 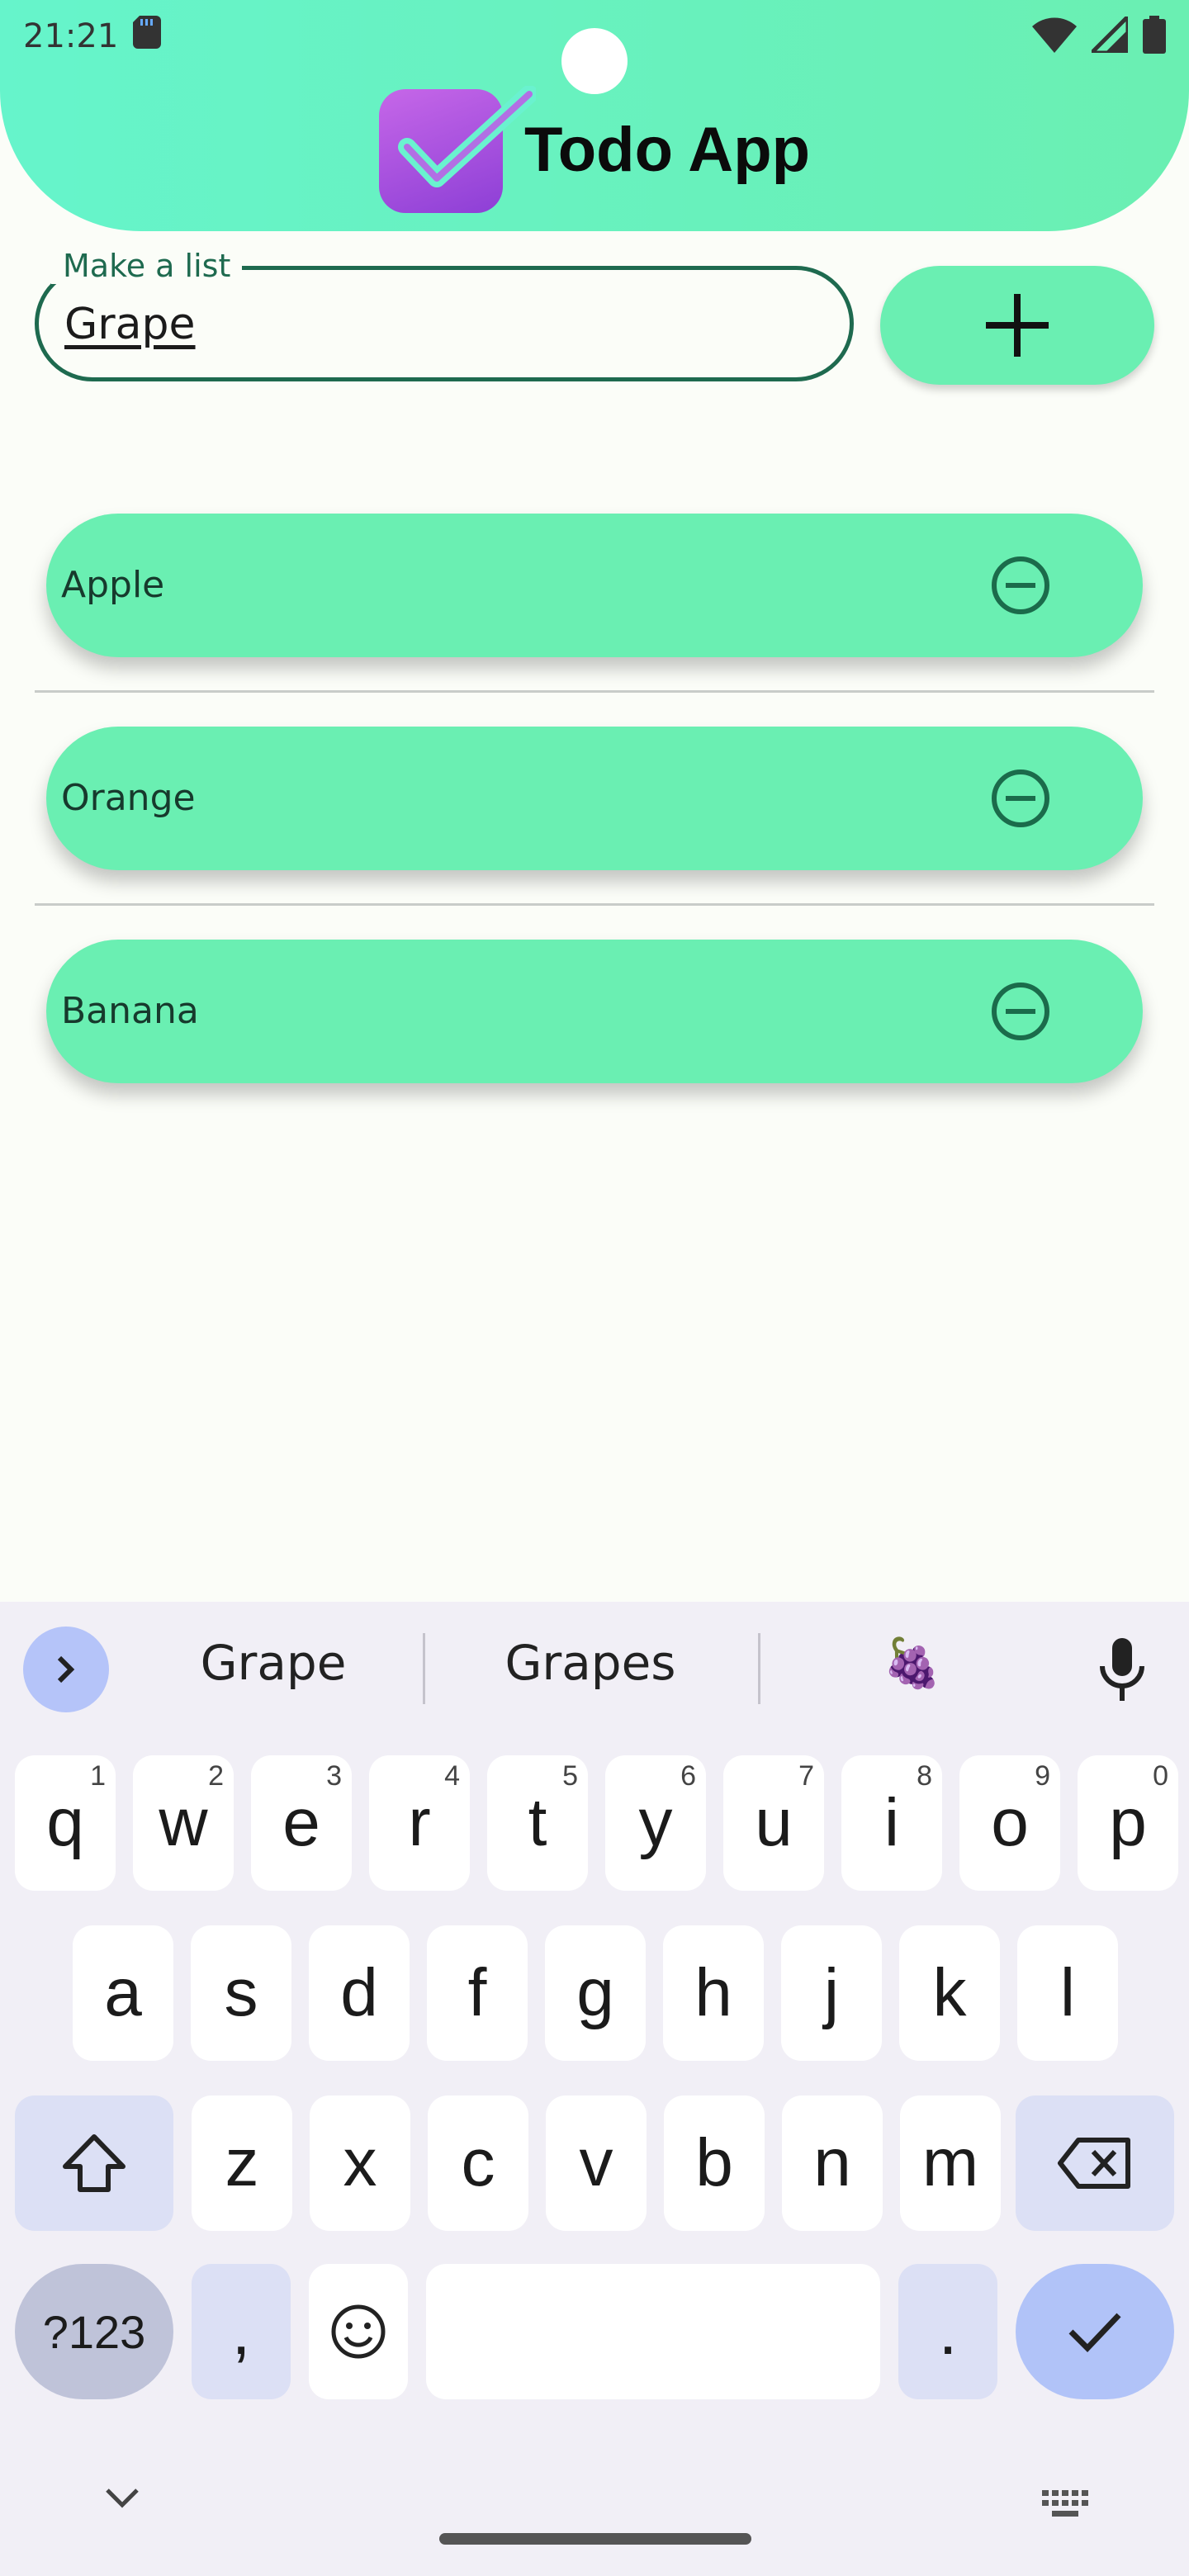 I want to click on check-icon, so click(x=466, y=136).